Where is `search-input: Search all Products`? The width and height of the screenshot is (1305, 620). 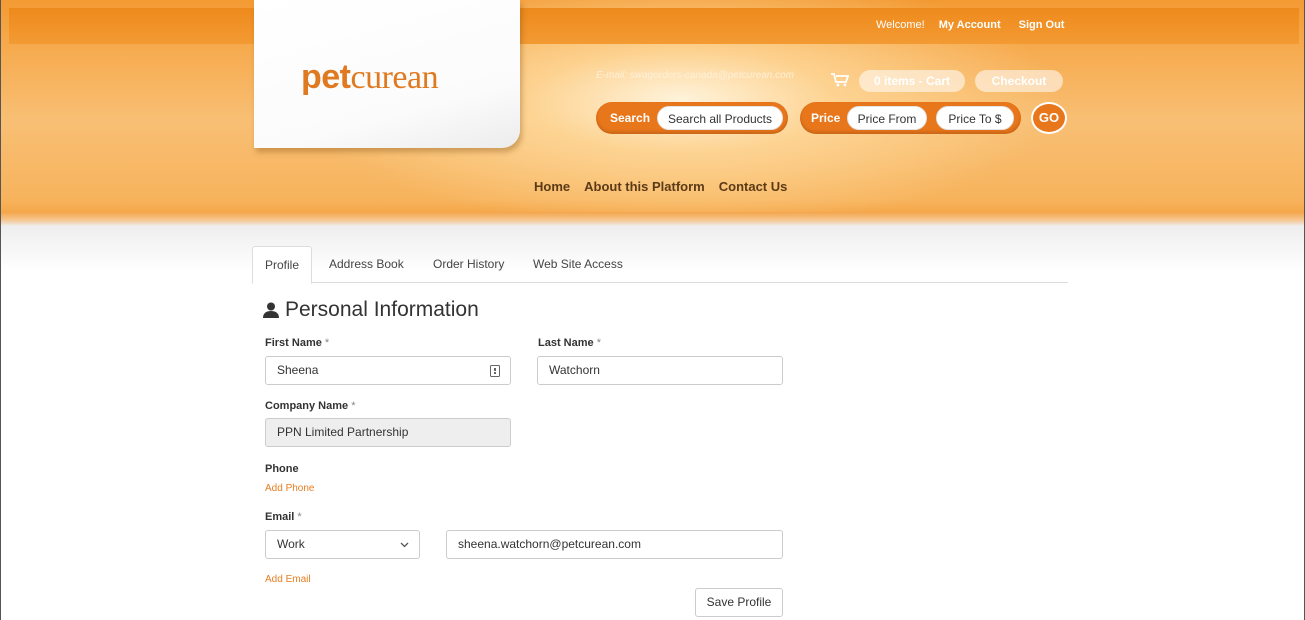
search-input: Search all Products is located at coordinates (720, 118).